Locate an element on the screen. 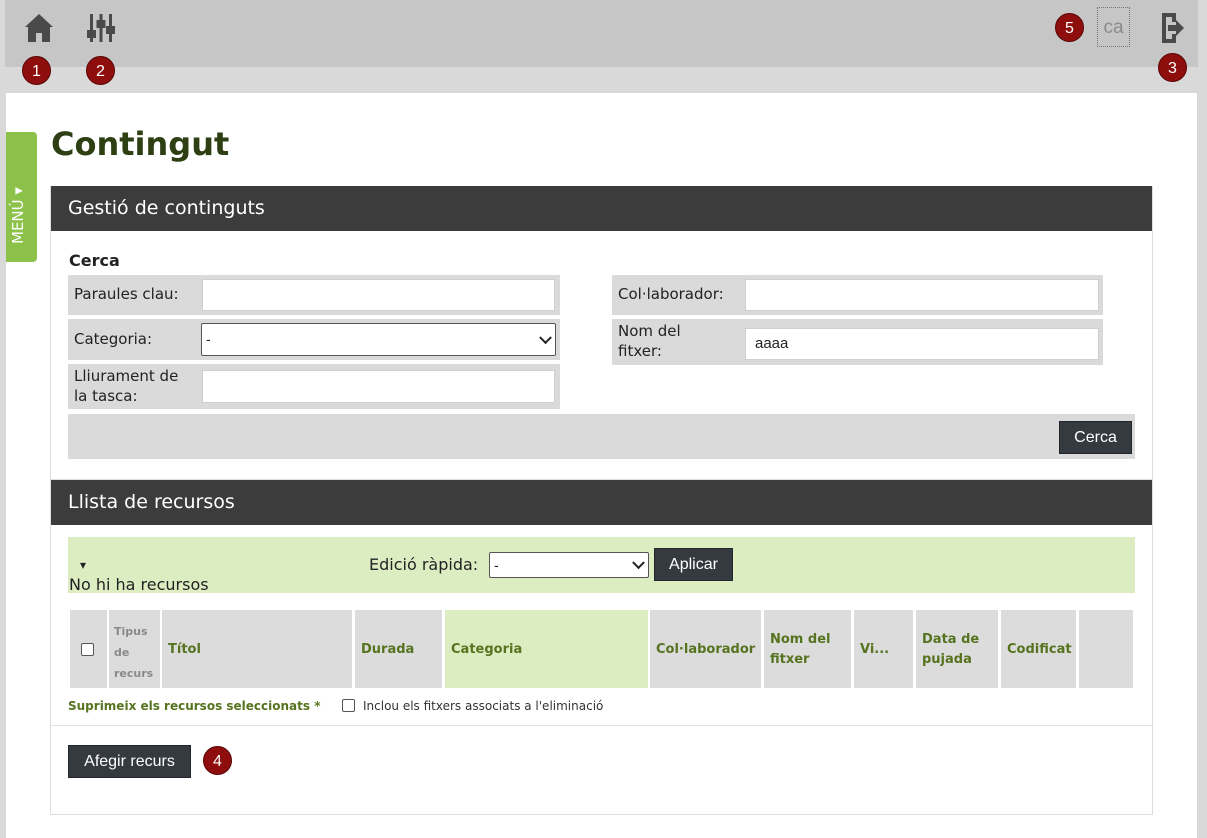 This screenshot has width=1207, height=838. home-icon is located at coordinates (39, 28).